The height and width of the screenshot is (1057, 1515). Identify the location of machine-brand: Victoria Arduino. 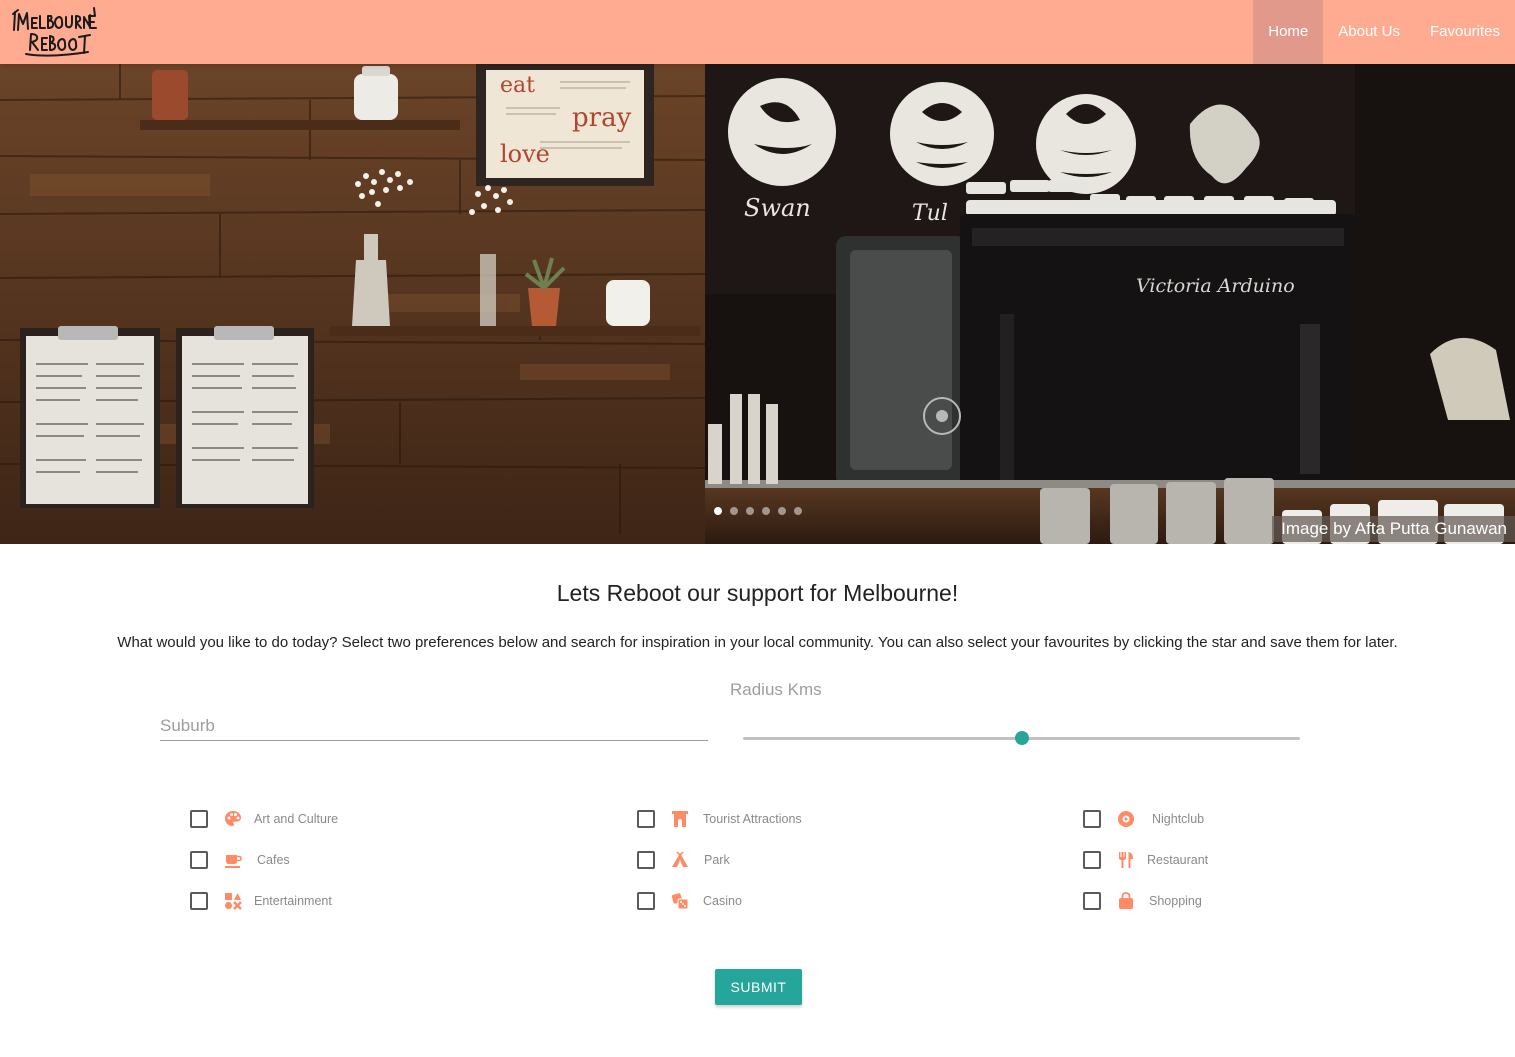
(1215, 286).